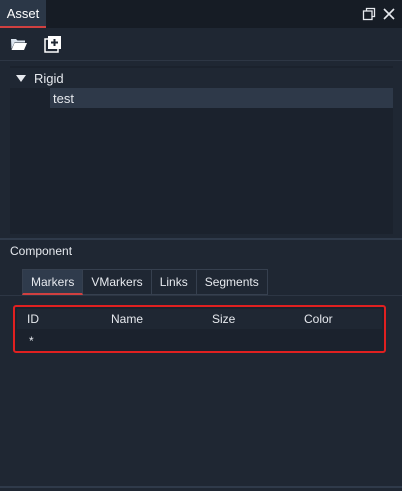  What do you see at coordinates (23, 14) in the screenshot?
I see `tab-asset: Asset` at bounding box center [23, 14].